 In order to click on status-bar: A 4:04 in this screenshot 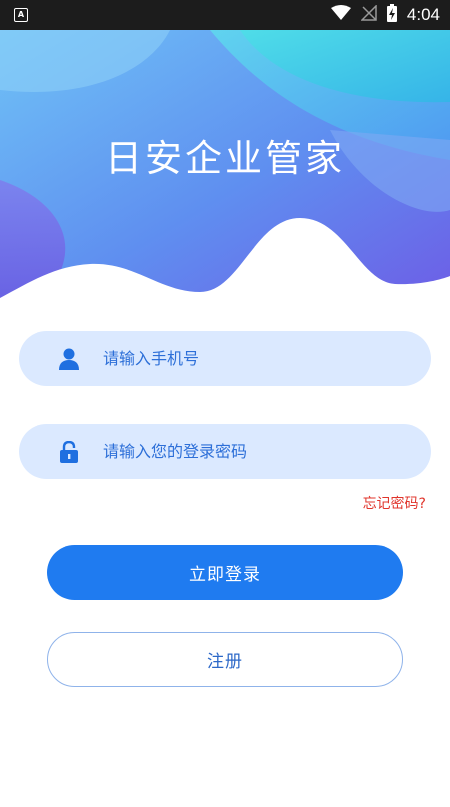, I will do `click(225, 15)`.